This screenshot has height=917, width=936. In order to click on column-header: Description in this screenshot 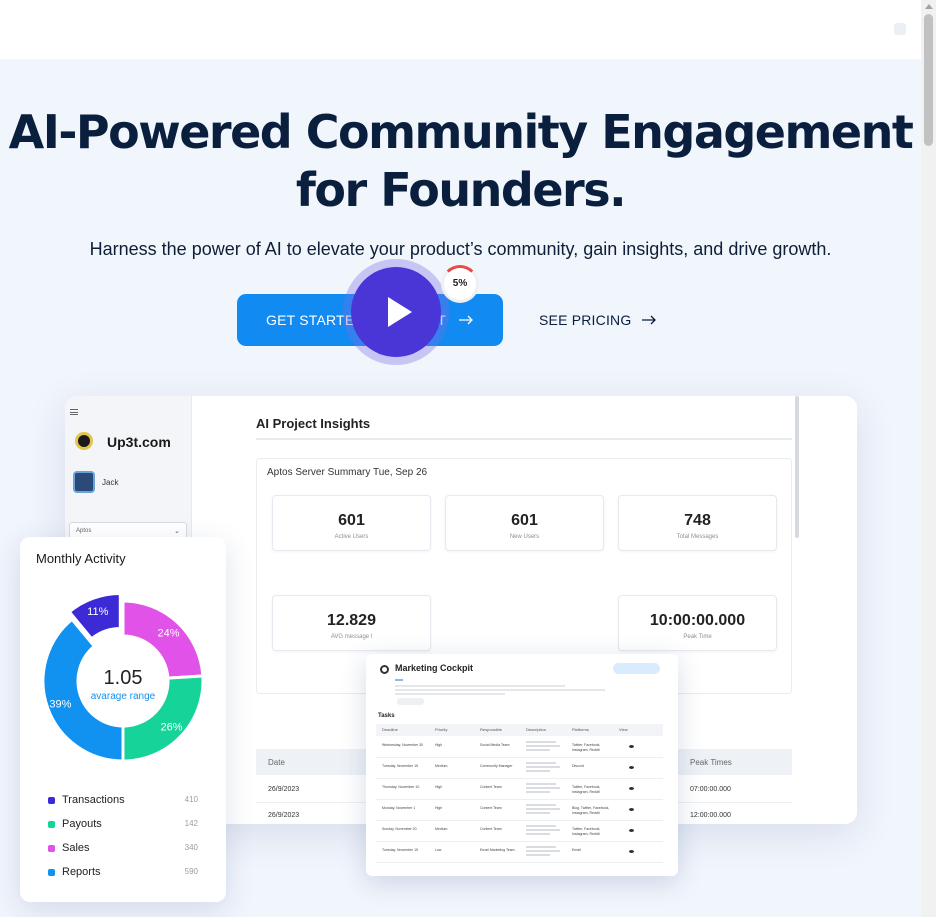, I will do `click(536, 729)`.